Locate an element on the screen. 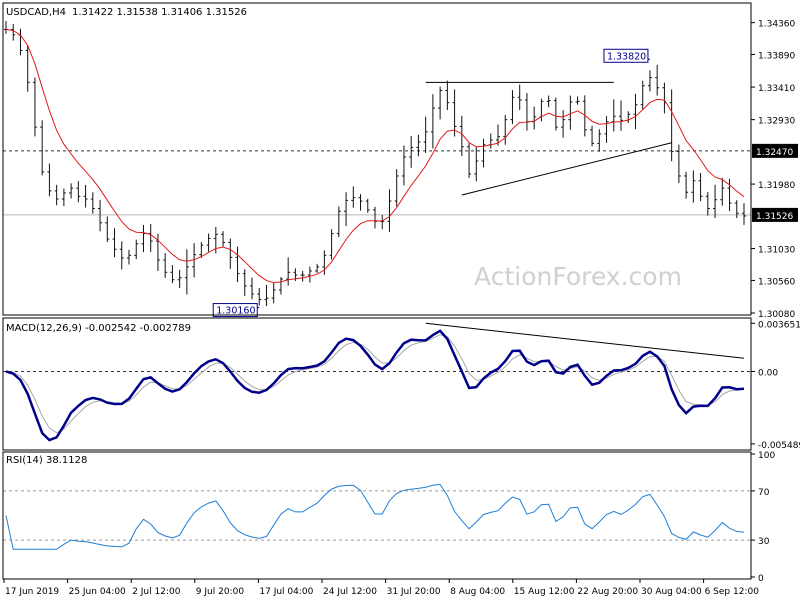  time-tick-label: 30 Aug 04:00 is located at coordinates (671, 592).